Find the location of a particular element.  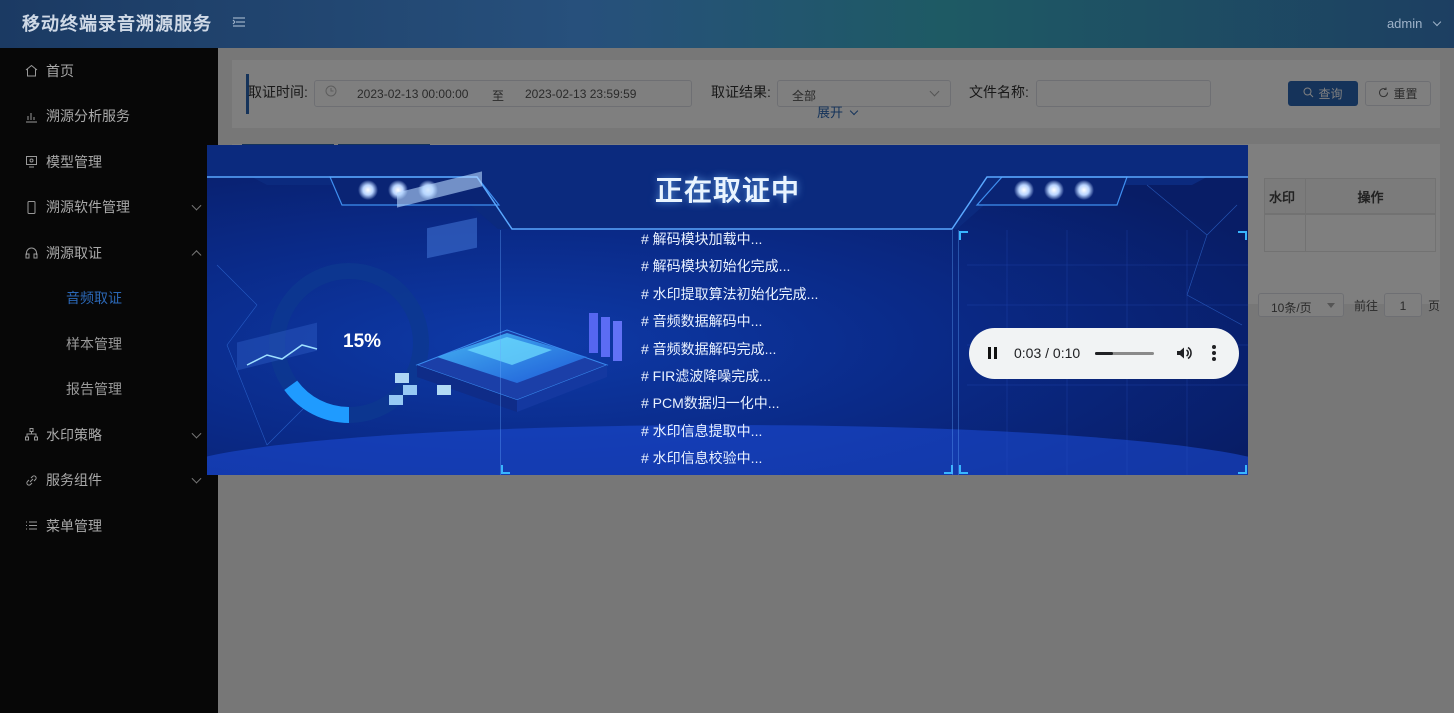

sidebar-item-trace-analysis: 溯源分析服务 is located at coordinates (109, 117).